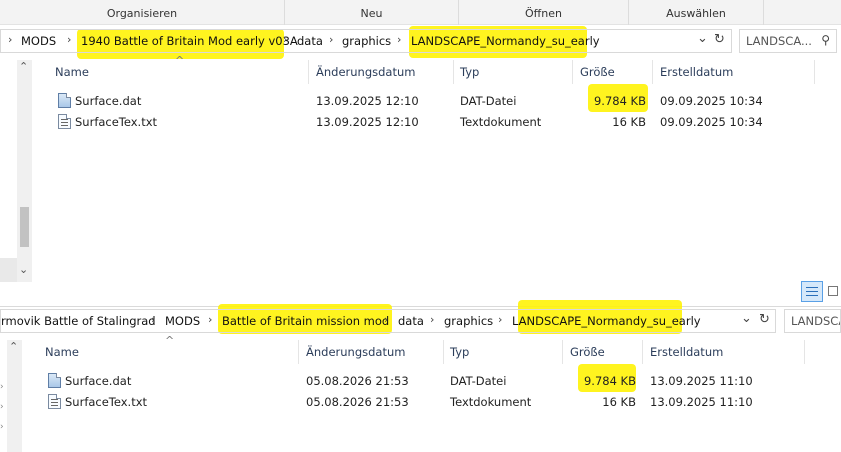  I want to click on search-box: LANDSCA... ⚲, so click(788, 41).